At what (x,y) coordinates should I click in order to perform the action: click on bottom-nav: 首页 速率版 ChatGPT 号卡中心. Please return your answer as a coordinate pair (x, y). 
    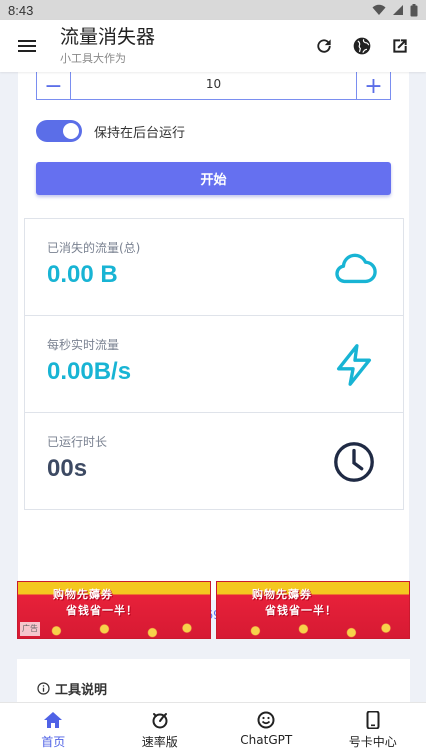
    Looking at the image, I should click on (213, 729).